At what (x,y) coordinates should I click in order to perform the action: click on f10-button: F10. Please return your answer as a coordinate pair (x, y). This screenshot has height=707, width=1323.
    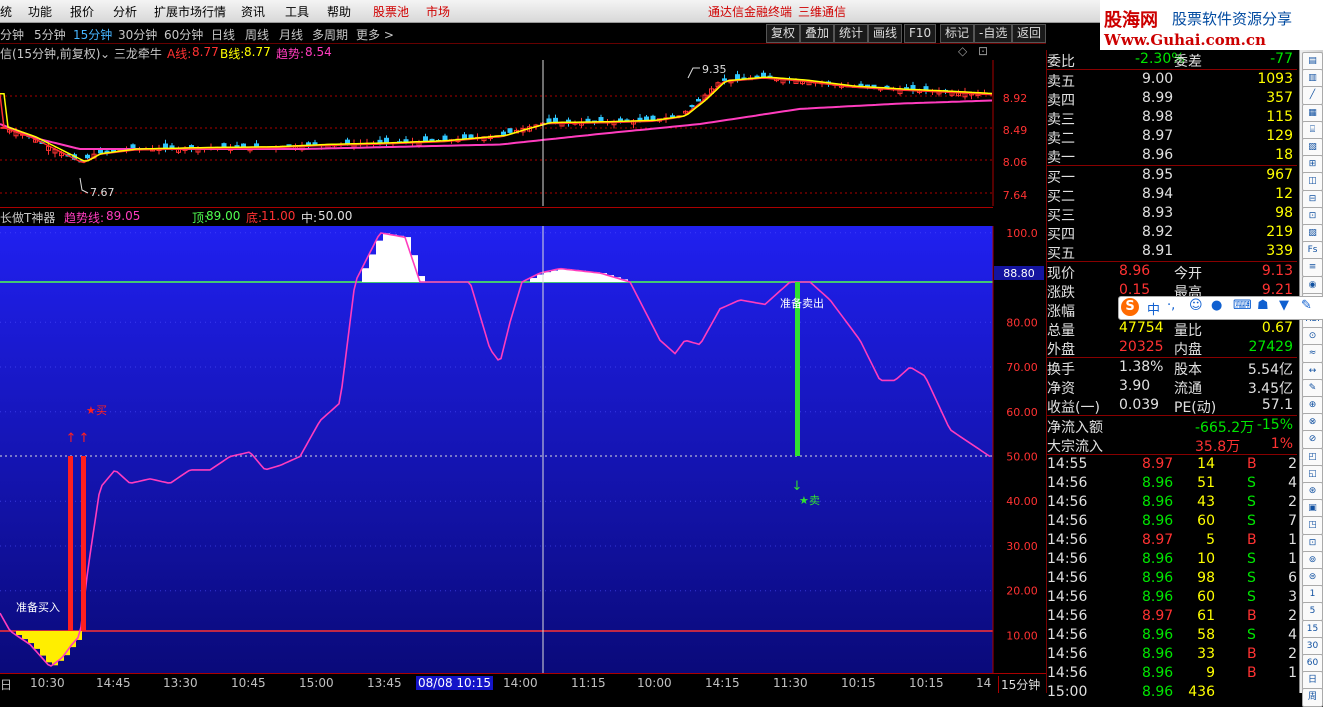
    Looking at the image, I should click on (920, 33).